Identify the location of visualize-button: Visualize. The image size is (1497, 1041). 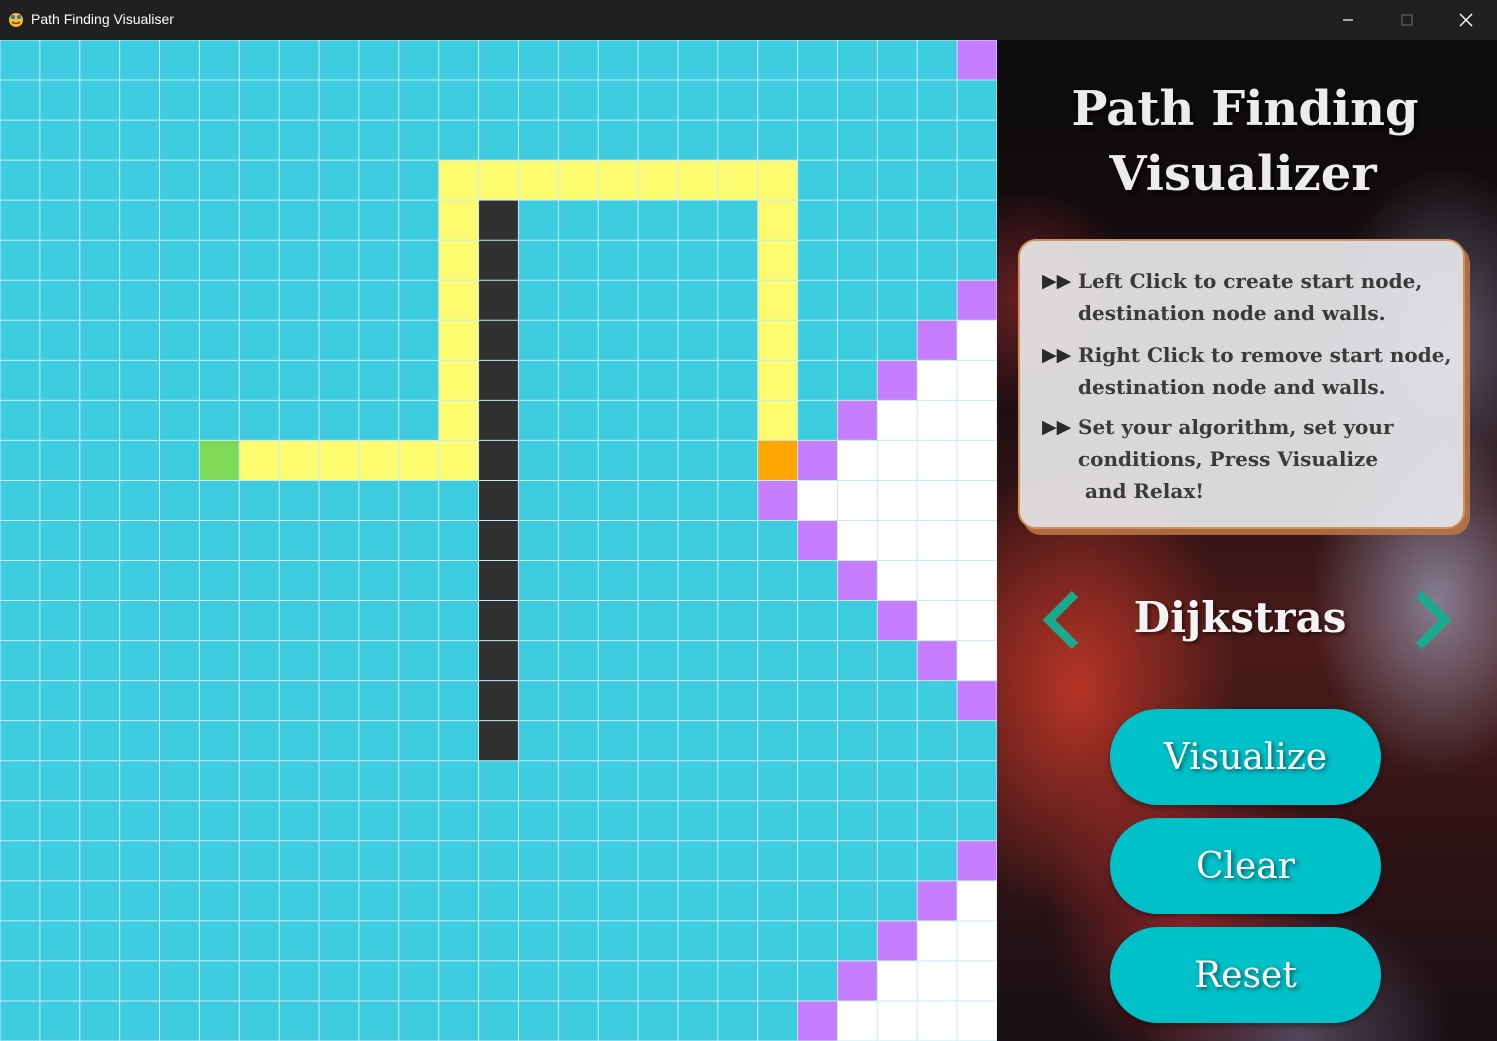
(1245, 757).